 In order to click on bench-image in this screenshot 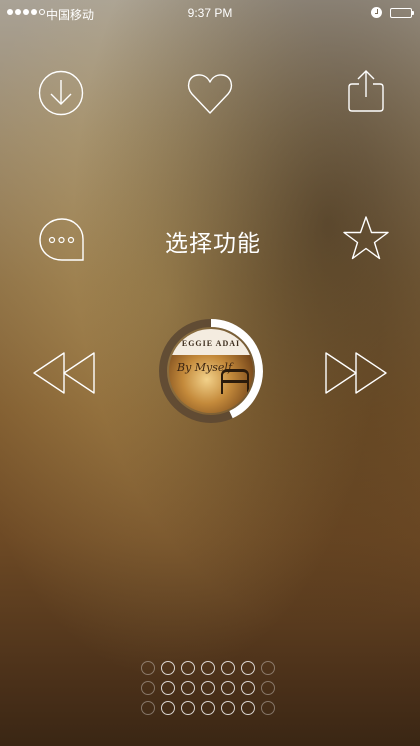, I will do `click(235, 381)`.